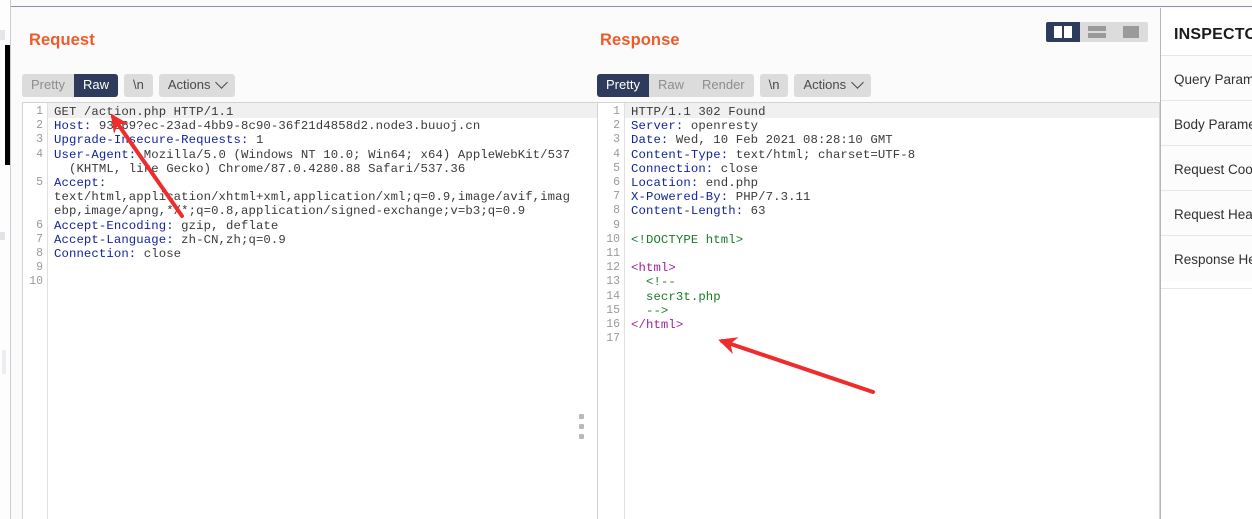 This screenshot has width=1252, height=519. Describe the element at coordinates (189, 84) in the screenshot. I see `request-actions-label: Actions` at that location.